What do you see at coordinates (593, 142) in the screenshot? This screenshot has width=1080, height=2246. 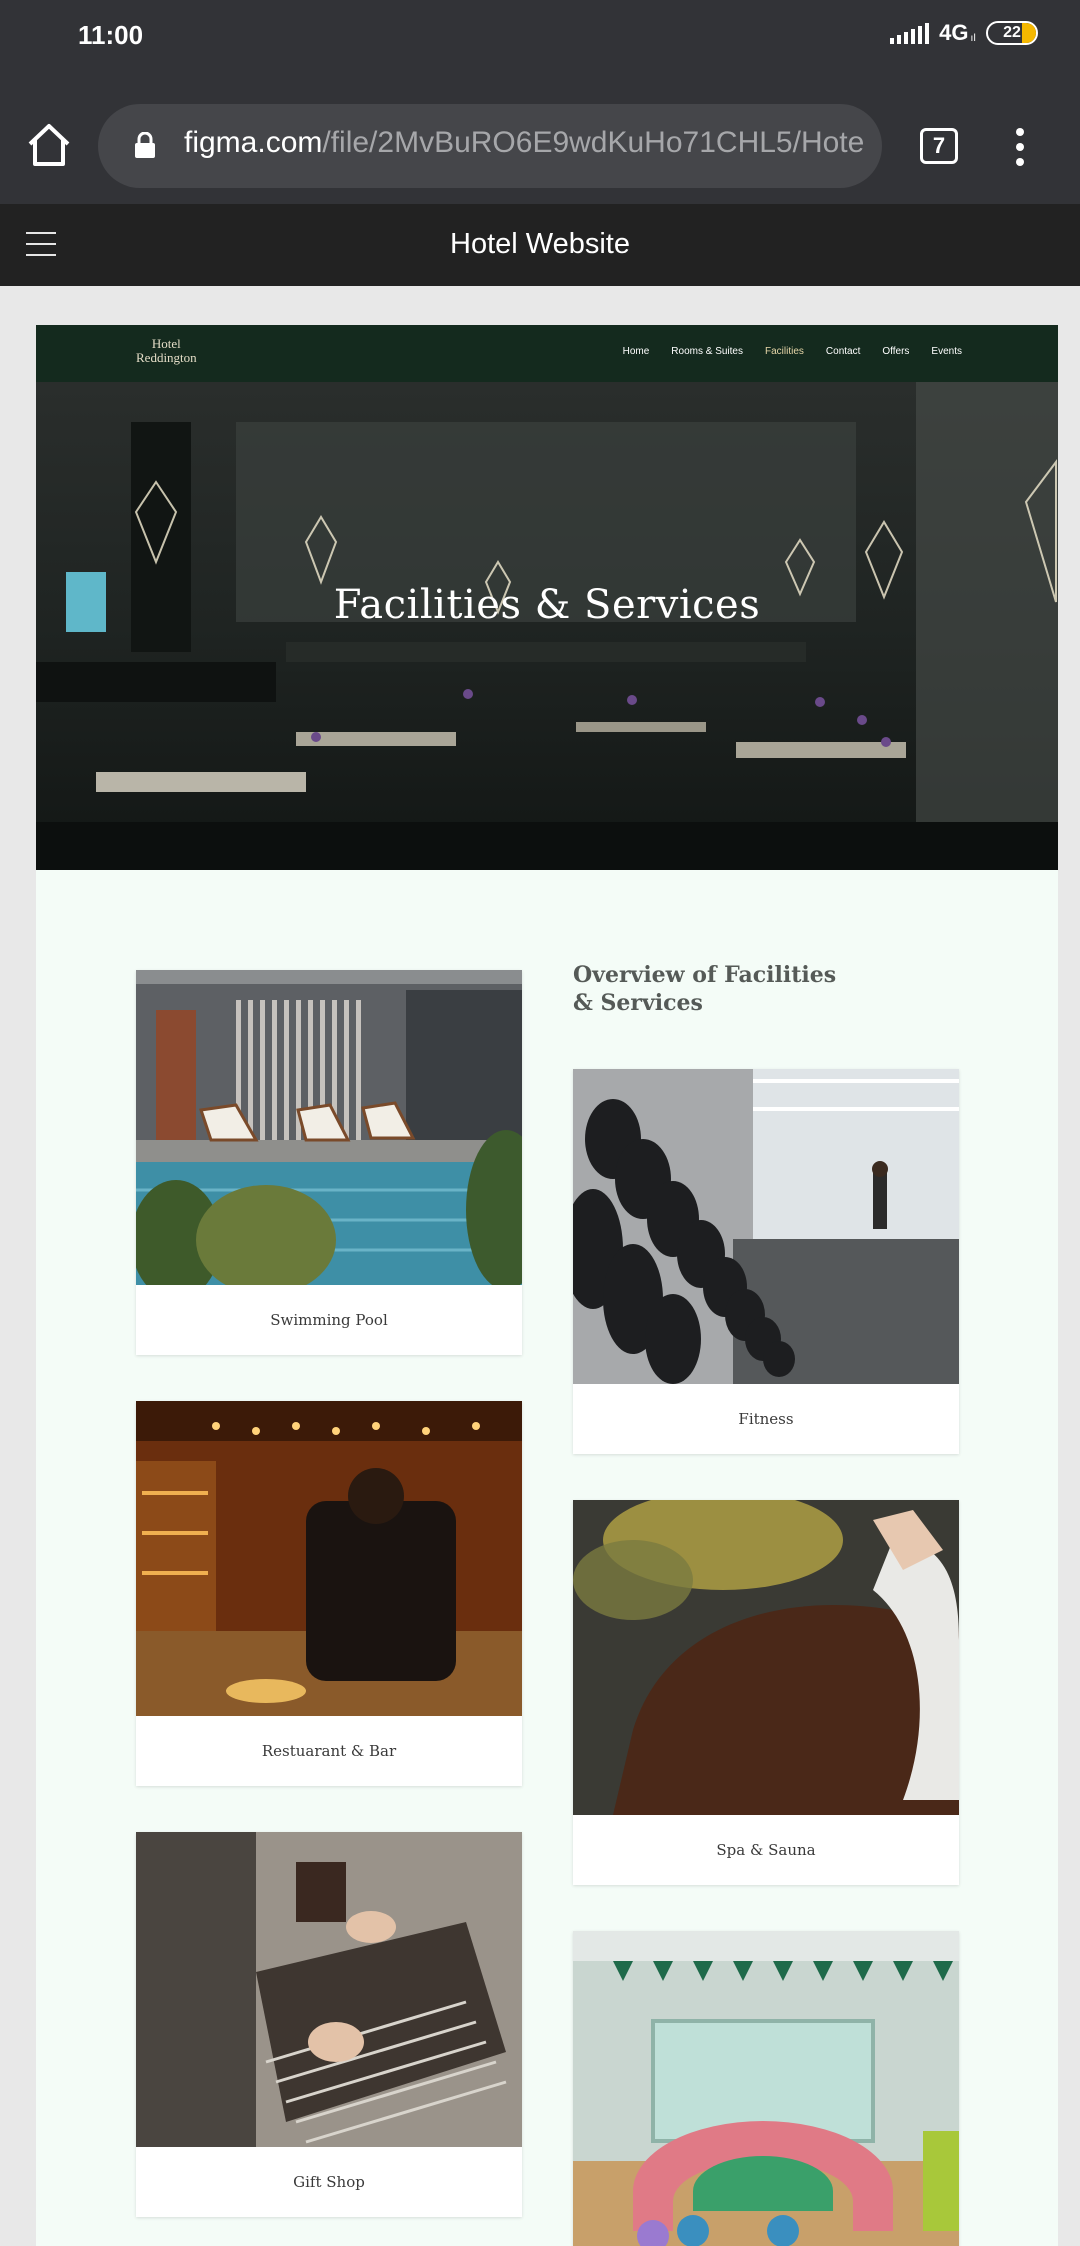 I see `url-path: /file/2MvBuRO6E9wdKuHo71CHL5/Hotel-W` at bounding box center [593, 142].